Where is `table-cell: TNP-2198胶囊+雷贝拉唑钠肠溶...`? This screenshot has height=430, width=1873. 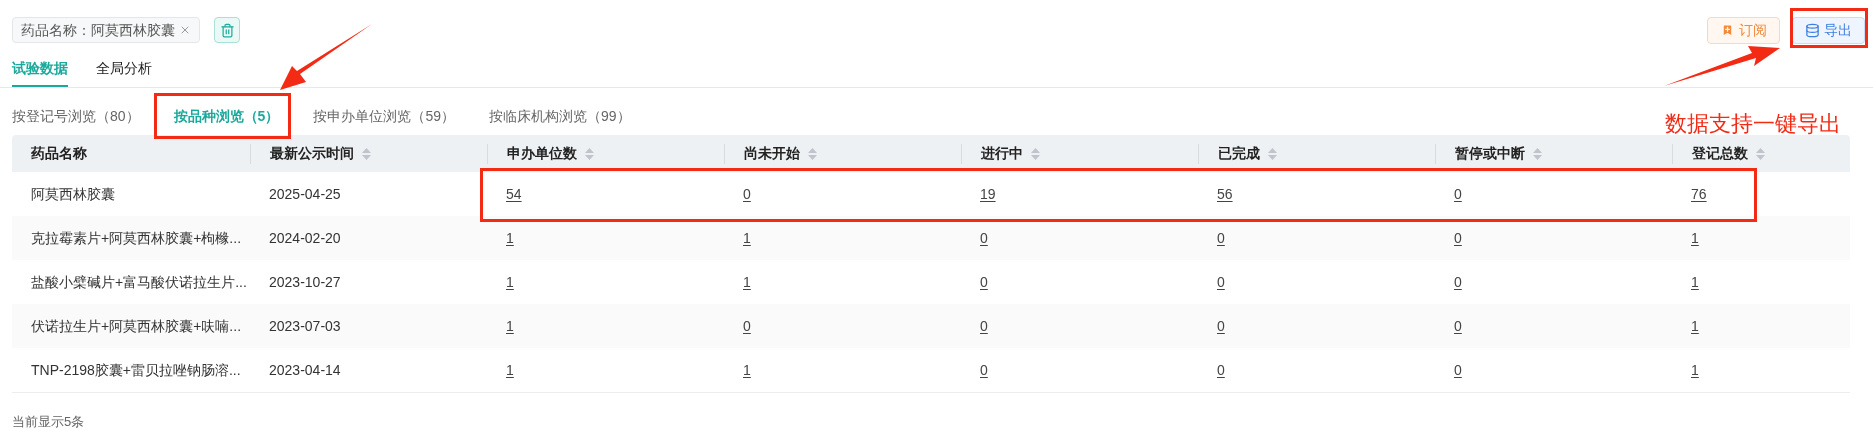 table-cell: TNP-2198胶囊+雷贝拉唑钠肠溶... is located at coordinates (136, 370).